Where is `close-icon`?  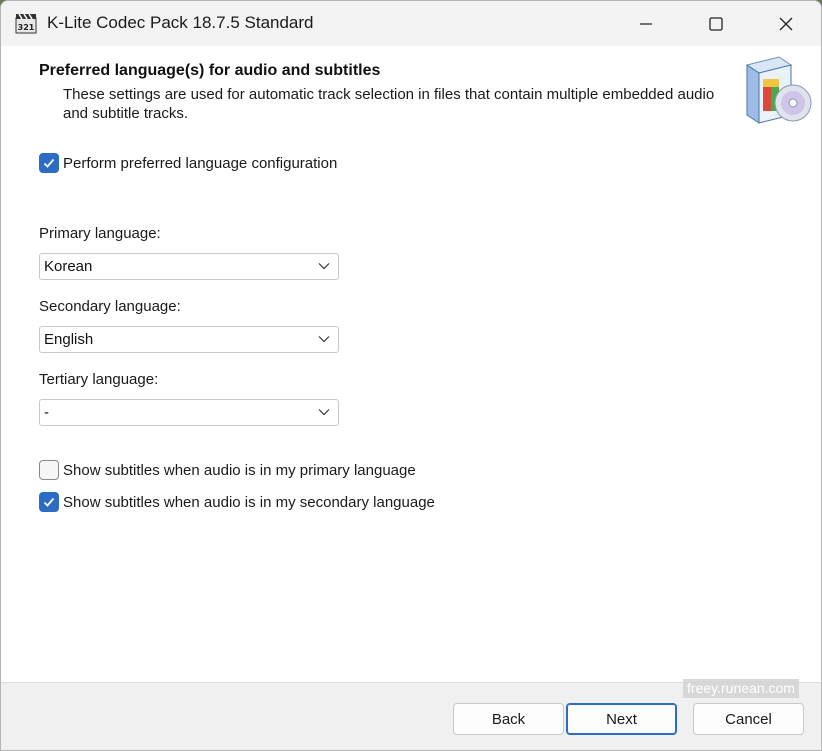
close-icon is located at coordinates (786, 23).